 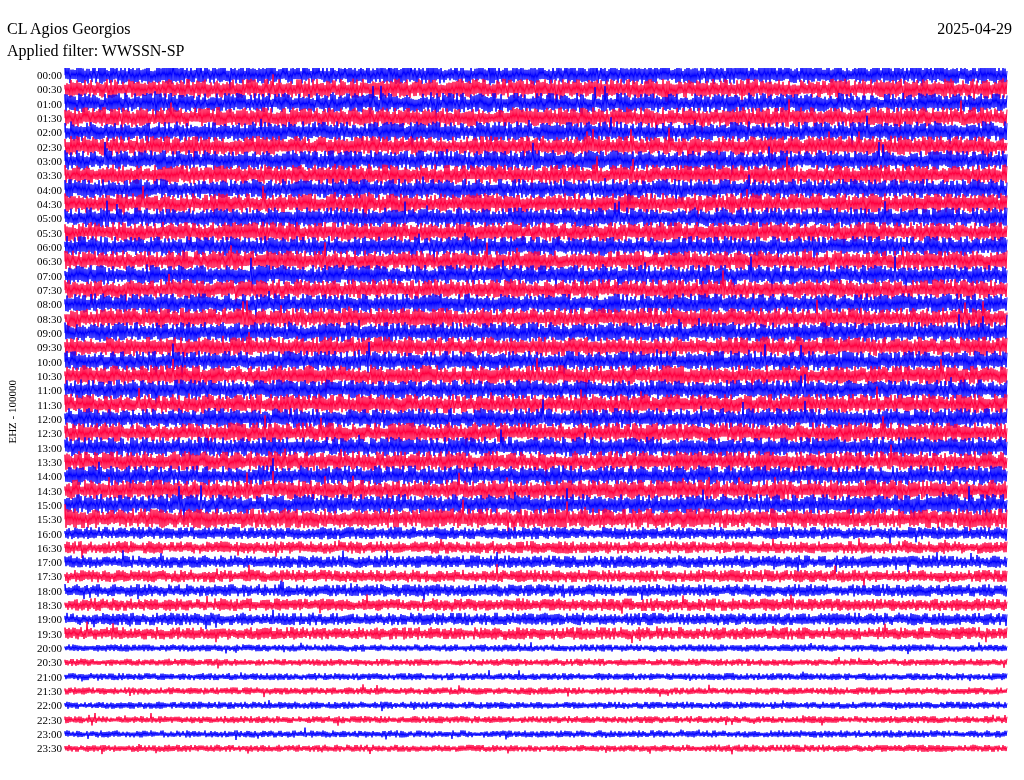 What do you see at coordinates (49, 677) in the screenshot?
I see `time-label: 21:00` at bounding box center [49, 677].